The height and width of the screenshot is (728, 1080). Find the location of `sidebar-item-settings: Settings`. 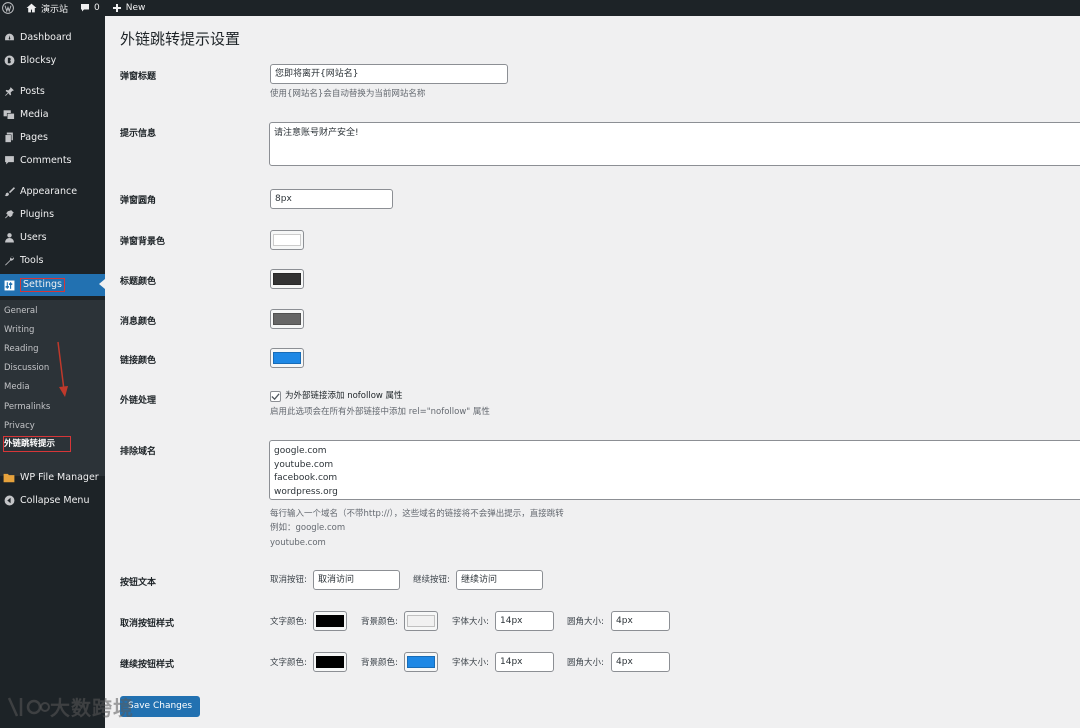

sidebar-item-settings: Settings is located at coordinates (52, 285).